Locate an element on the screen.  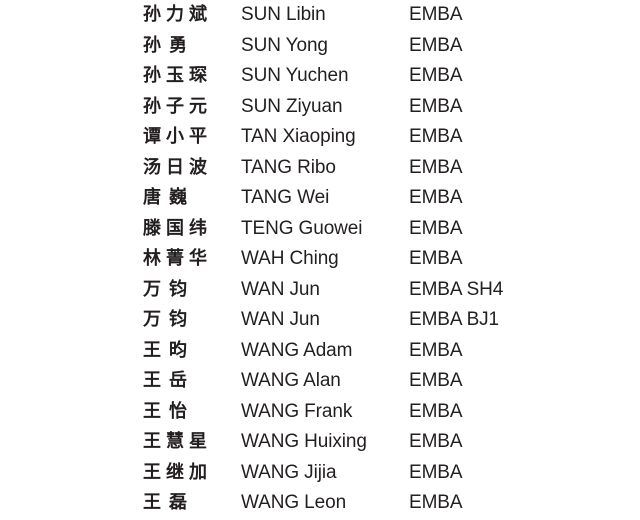
roster-row: 王慧星 WANG Huixing EMBA is located at coordinates (320, 442).